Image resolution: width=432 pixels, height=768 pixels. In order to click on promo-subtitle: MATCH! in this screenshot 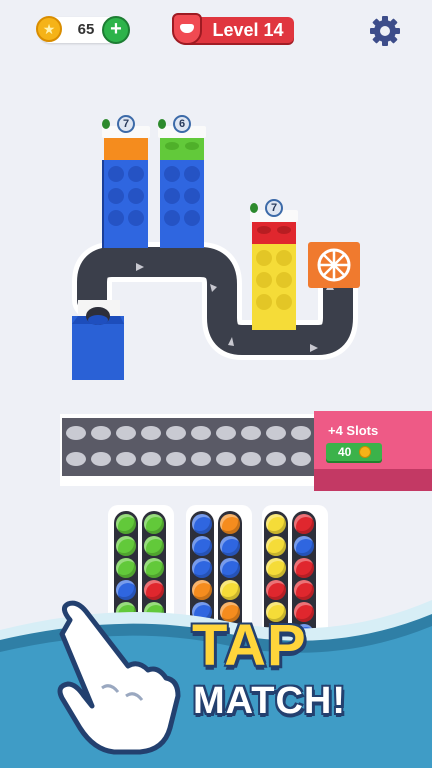, I will do `click(270, 701)`.